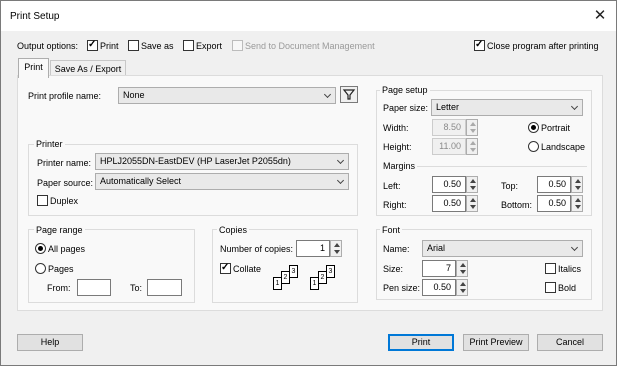  What do you see at coordinates (67, 249) in the screenshot?
I see `all-pages-label: All pages` at bounding box center [67, 249].